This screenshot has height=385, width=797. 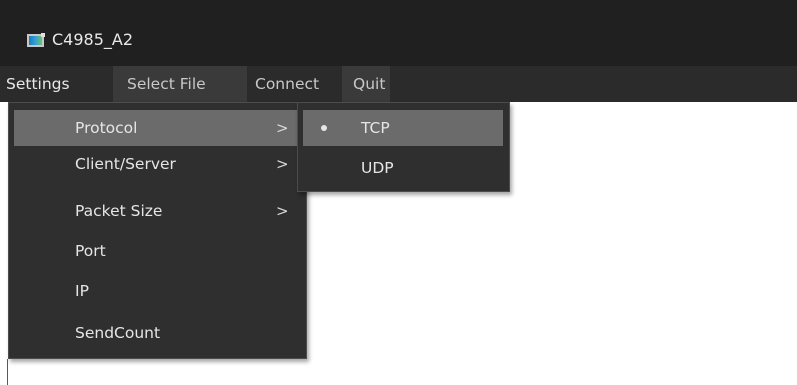 What do you see at coordinates (119, 211) in the screenshot?
I see `menu-item-label: Packet Size` at bounding box center [119, 211].